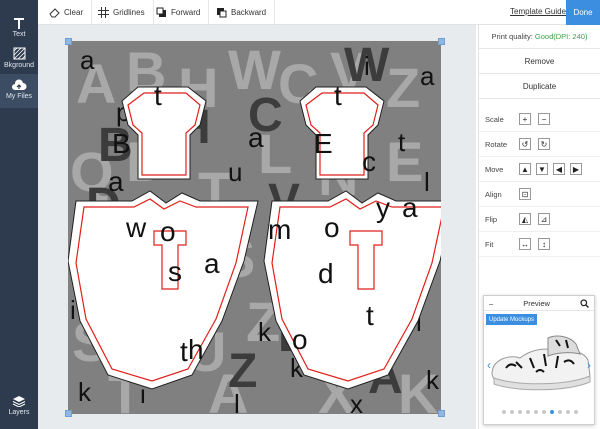  I want to click on sidebar-item-layers: Layers, so click(19, 405).